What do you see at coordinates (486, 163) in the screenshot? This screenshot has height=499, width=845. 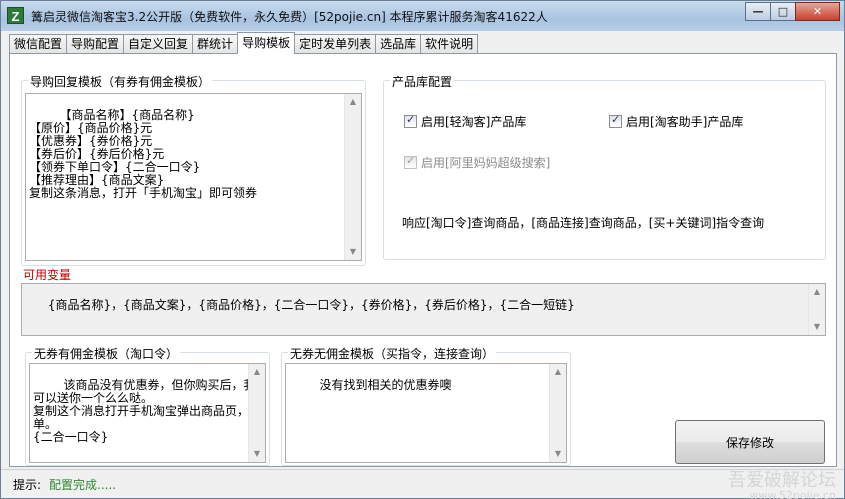 I see `alimama-search-label: 启用[阿里妈妈超级搜索]` at bounding box center [486, 163].